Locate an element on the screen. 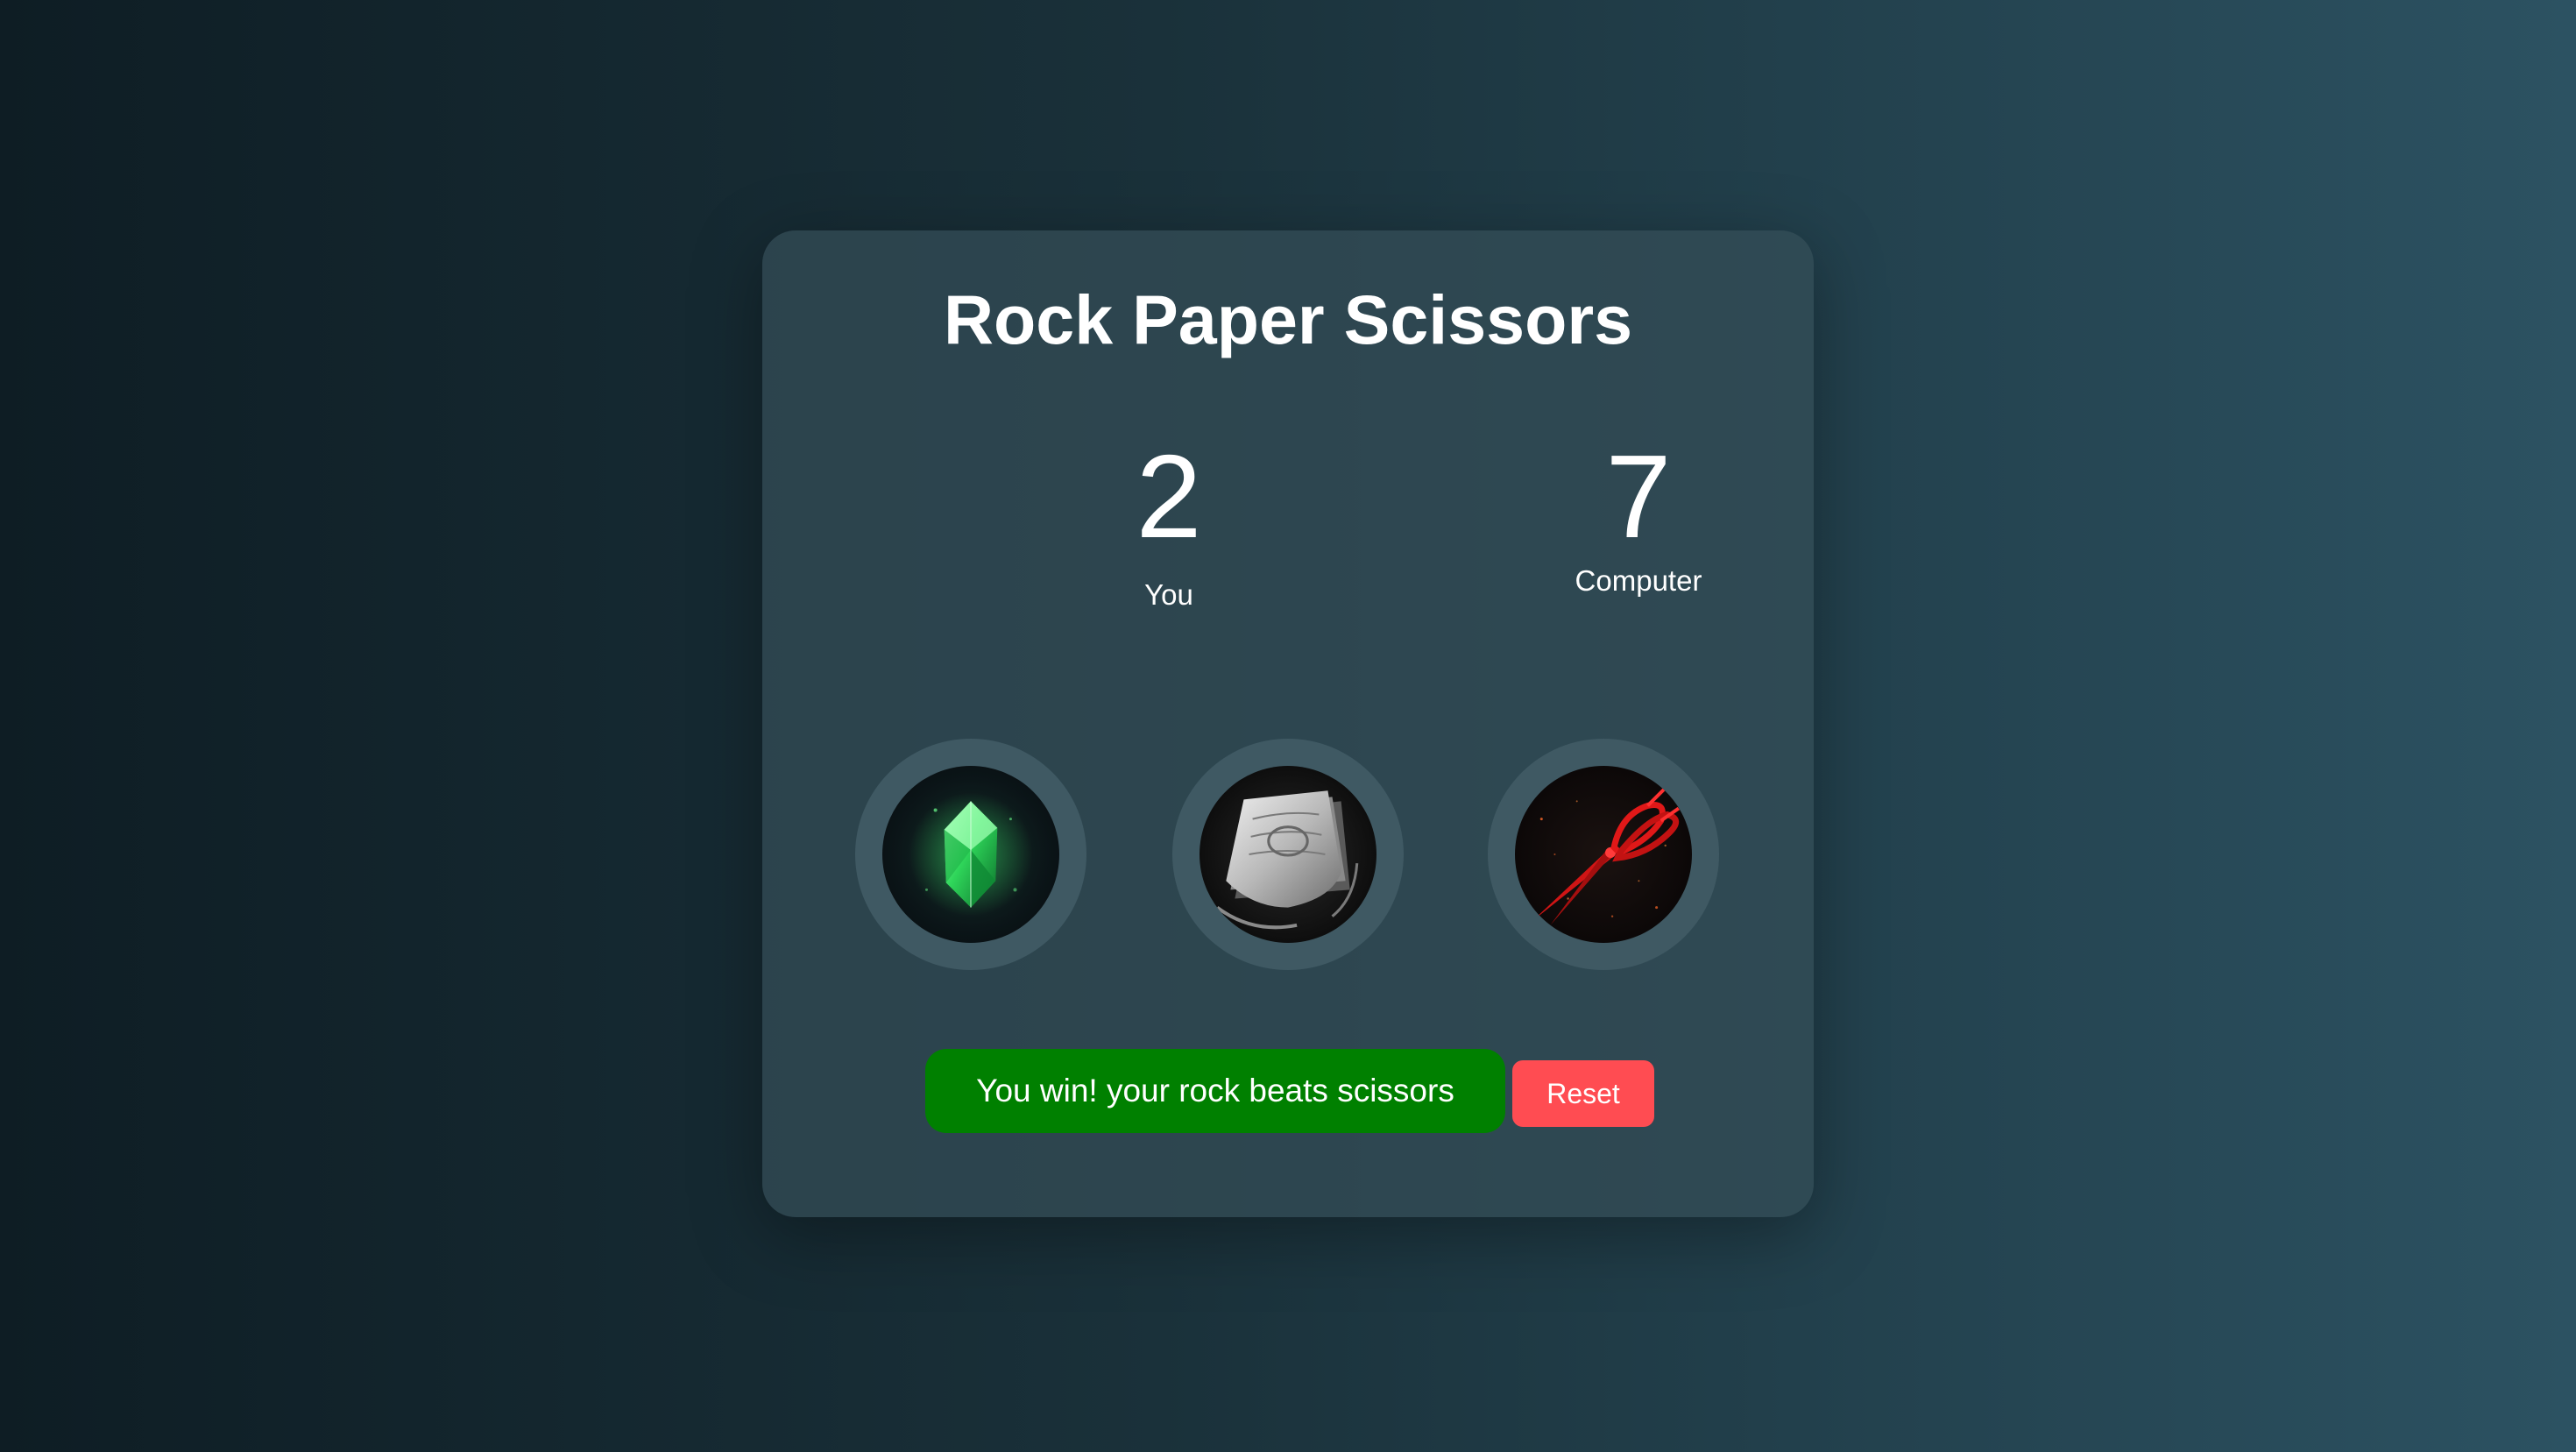 This screenshot has width=2576, height=1452. player-score-value: 2 is located at coordinates (1169, 496).